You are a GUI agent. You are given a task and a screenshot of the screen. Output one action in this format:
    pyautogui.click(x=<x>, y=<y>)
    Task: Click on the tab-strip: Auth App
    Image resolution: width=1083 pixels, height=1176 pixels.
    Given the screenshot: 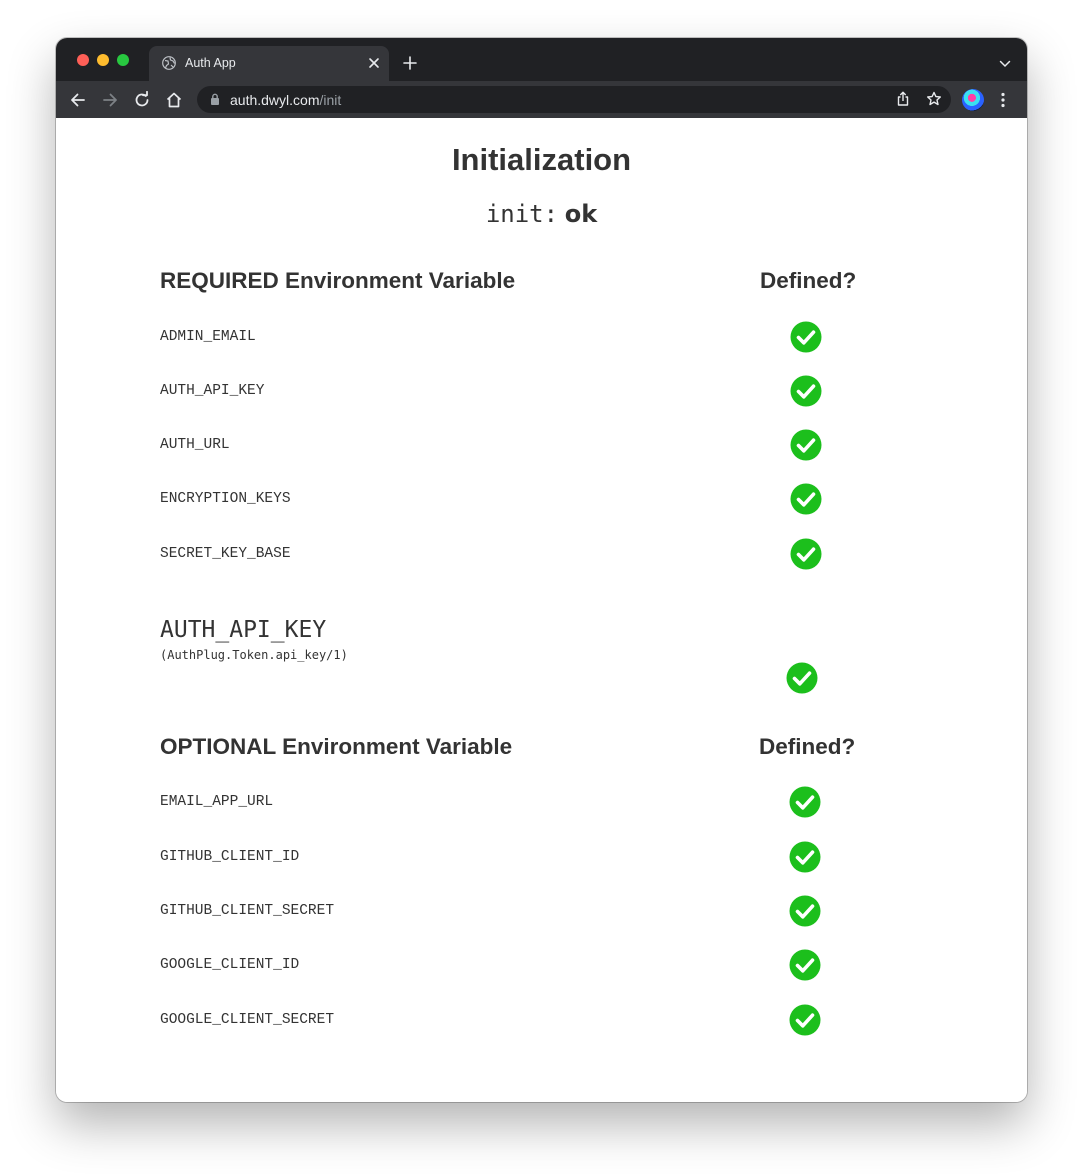 What is the action you would take?
    pyautogui.click(x=541, y=59)
    